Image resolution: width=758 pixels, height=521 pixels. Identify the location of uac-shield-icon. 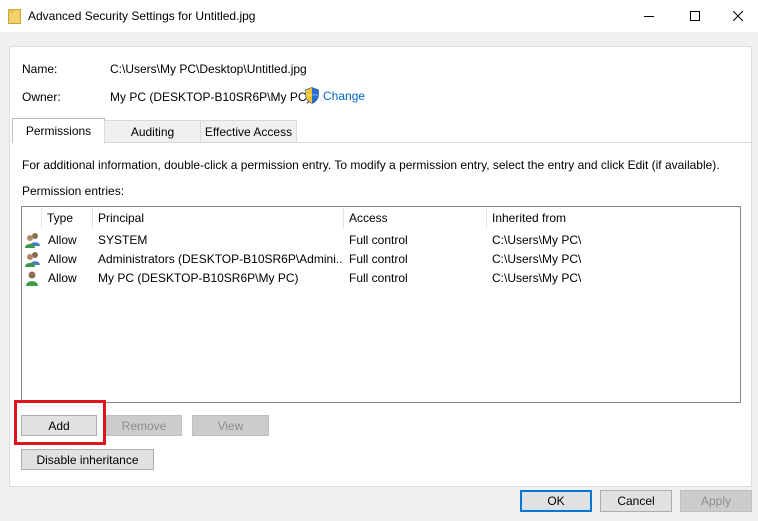
(312, 95).